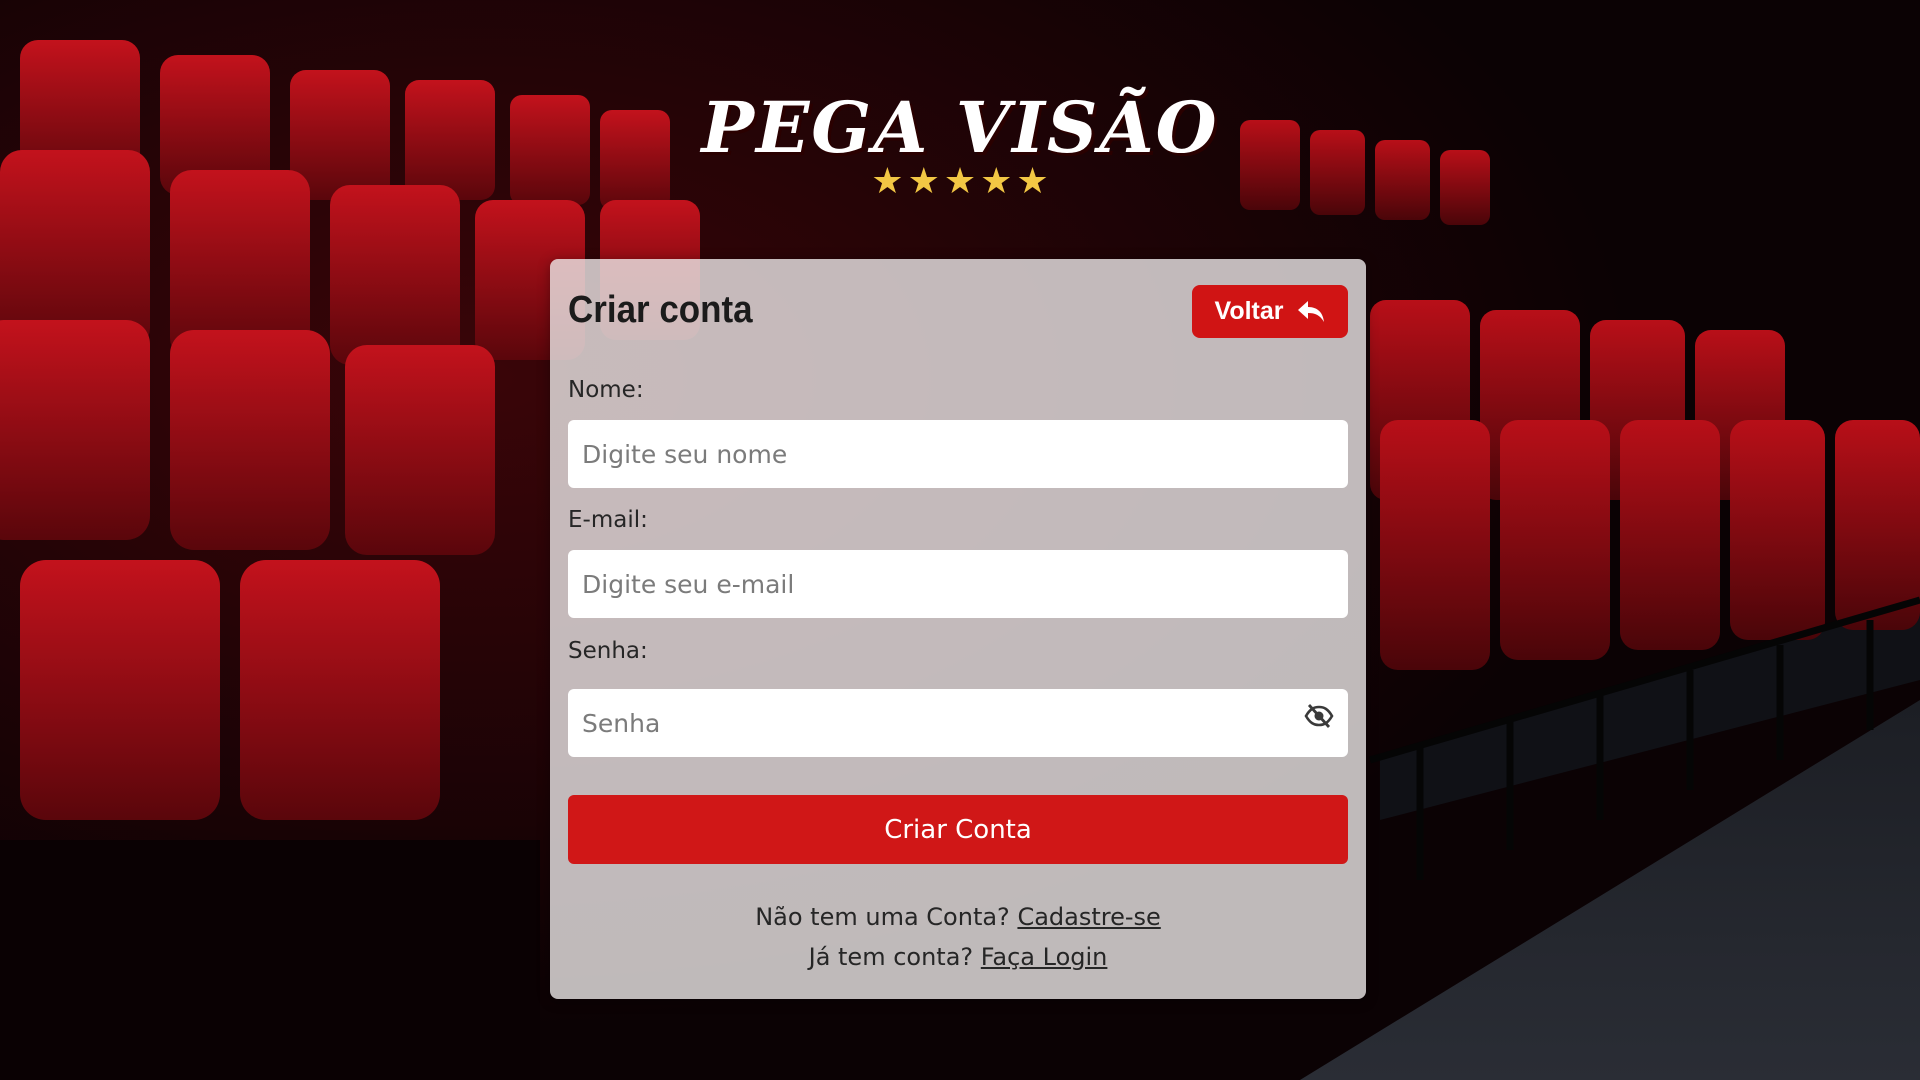 The image size is (1920, 1080). I want to click on name-field-wrapper, so click(958, 454).